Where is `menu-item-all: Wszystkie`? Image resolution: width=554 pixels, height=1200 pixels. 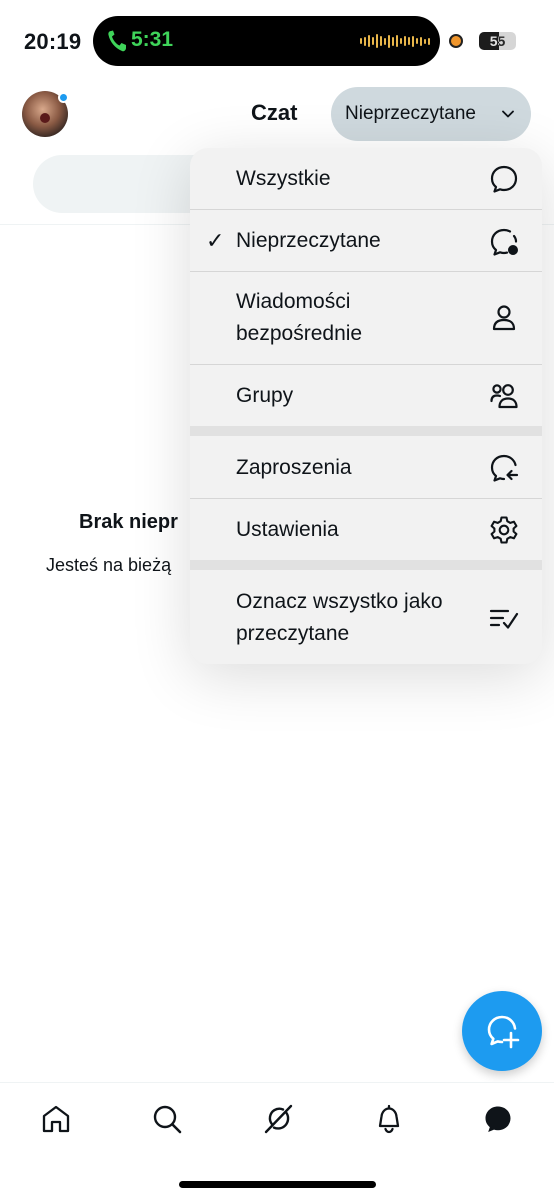 menu-item-all: Wszystkie is located at coordinates (366, 178).